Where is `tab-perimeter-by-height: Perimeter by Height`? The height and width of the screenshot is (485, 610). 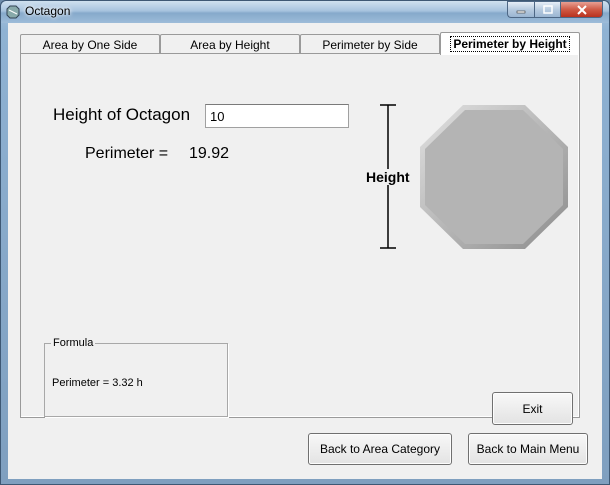
tab-perimeter-by-height: Perimeter by Height is located at coordinates (510, 43).